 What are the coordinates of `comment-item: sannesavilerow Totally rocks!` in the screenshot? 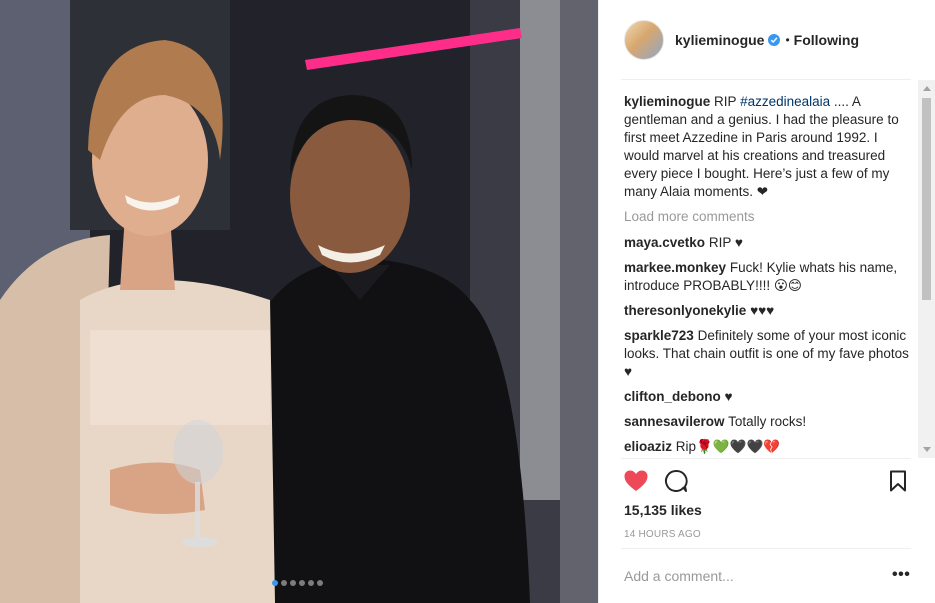 It's located at (767, 422).